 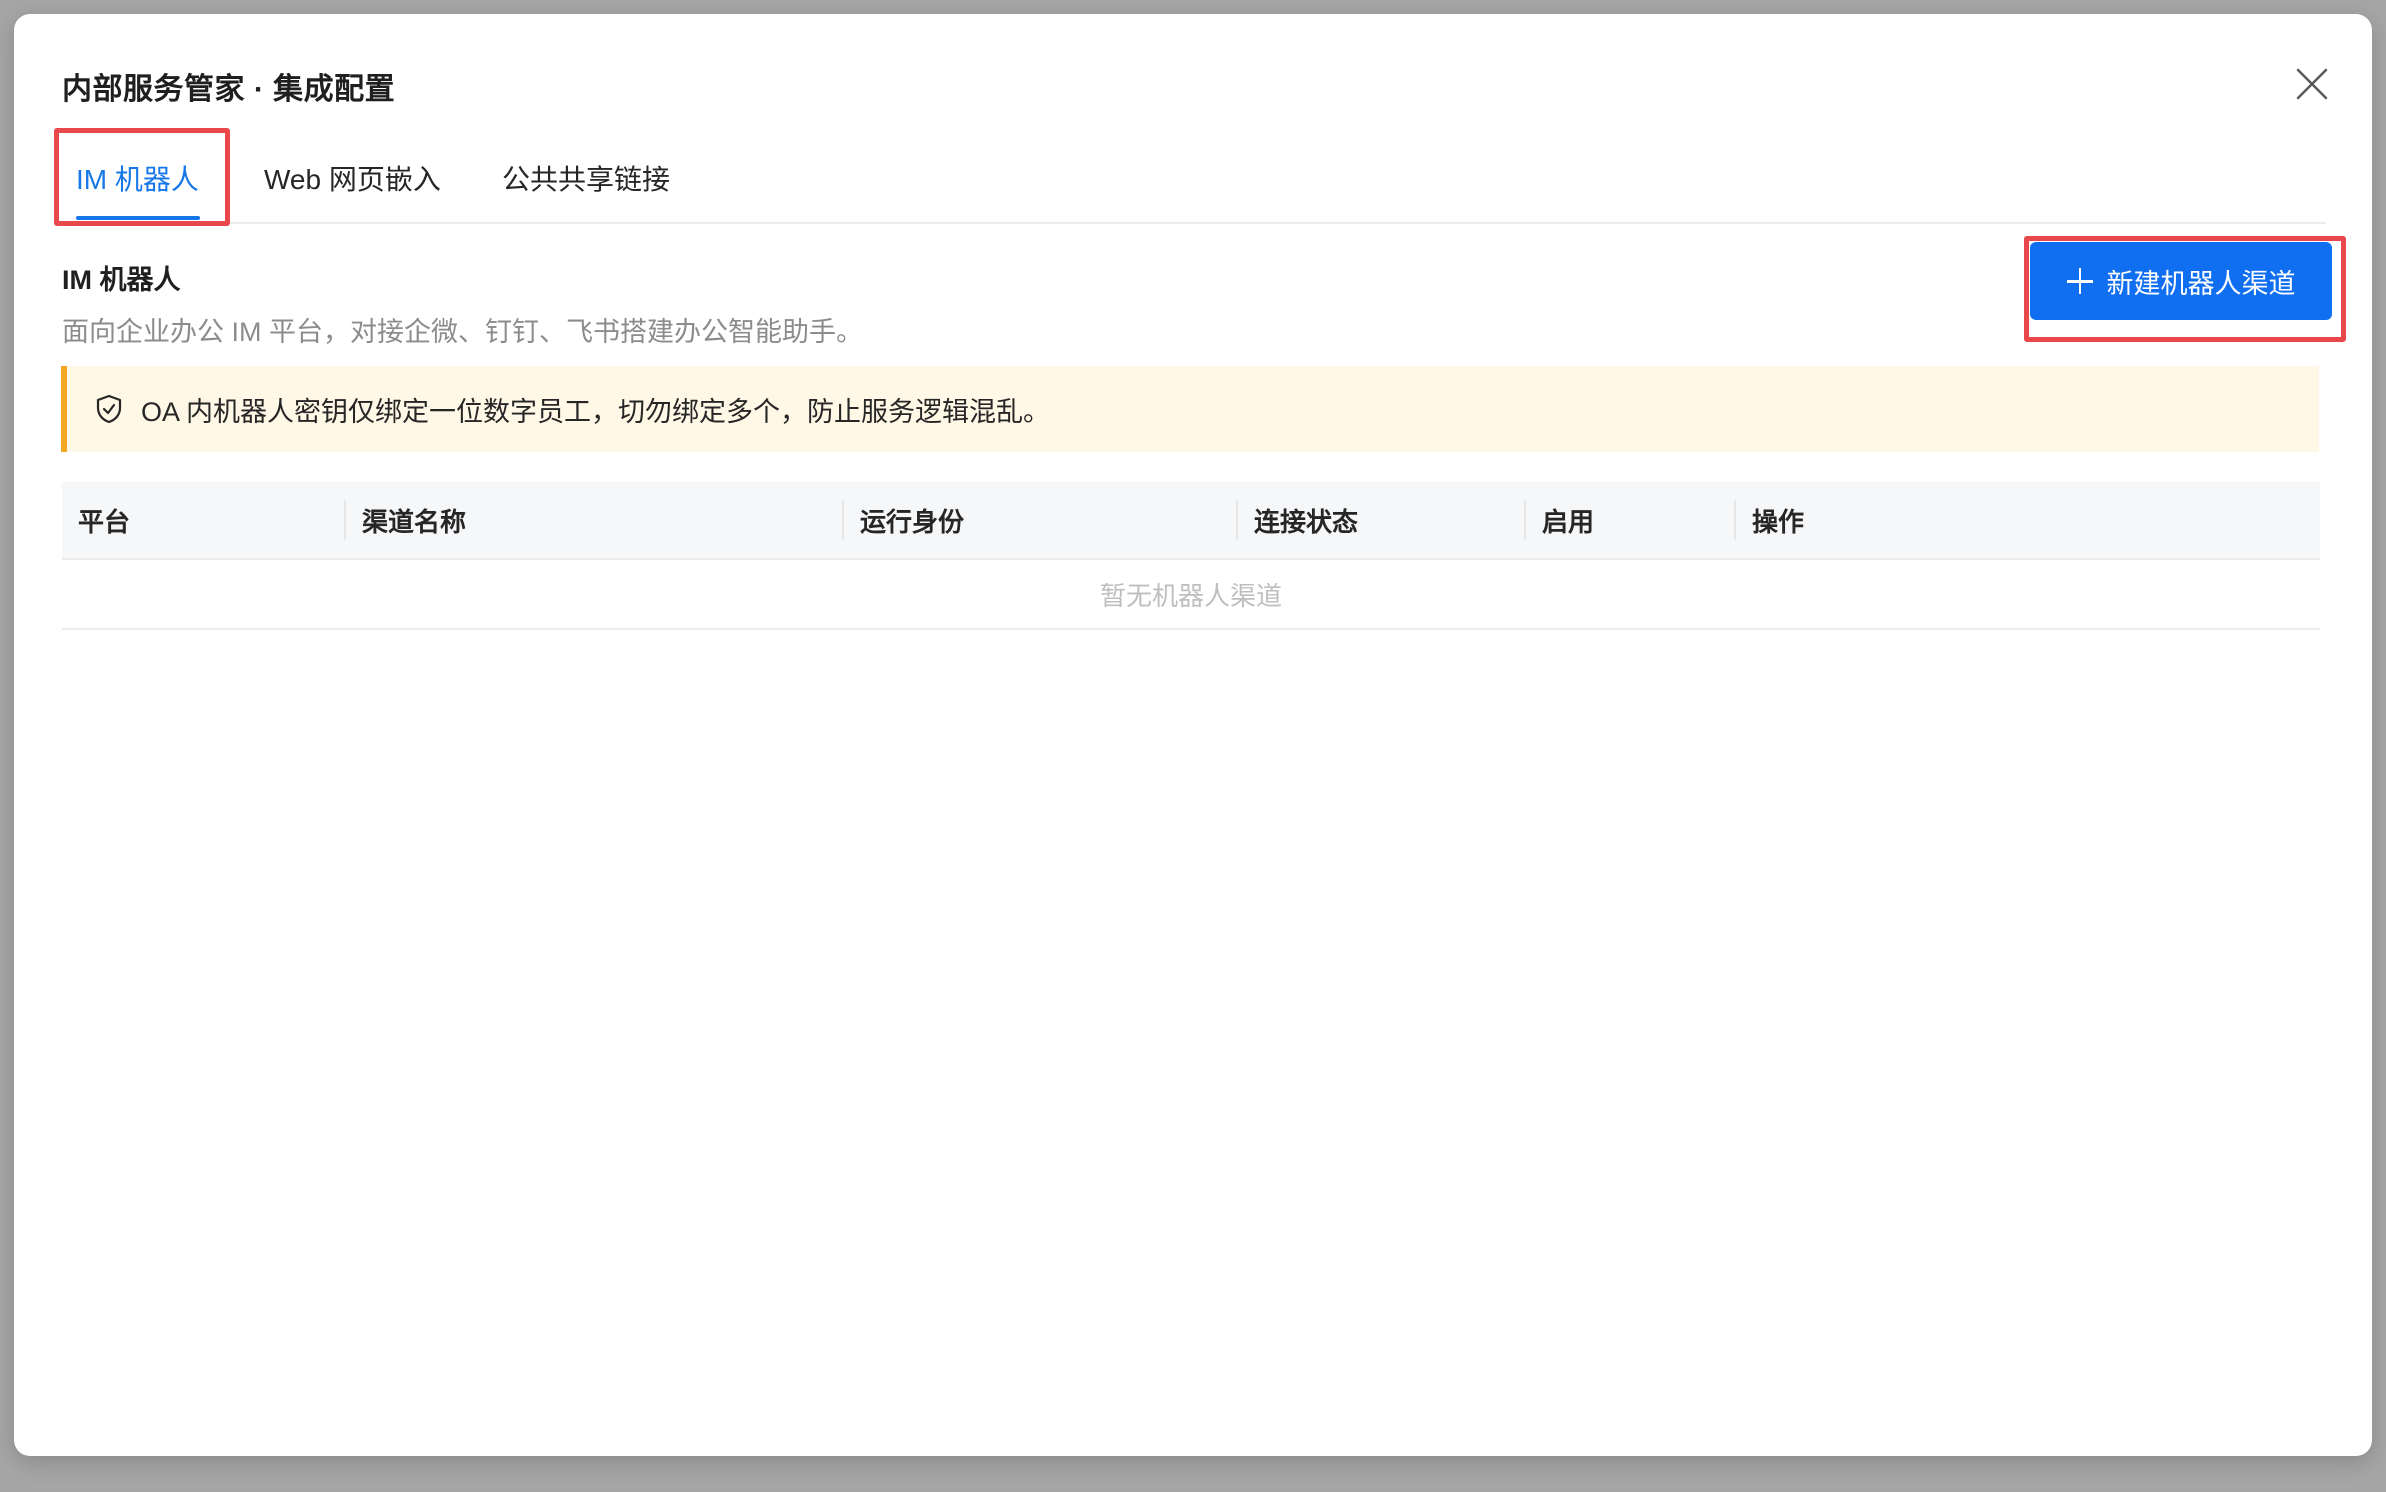 I want to click on tab-public-share-link: 公共共享链接, so click(x=586, y=178).